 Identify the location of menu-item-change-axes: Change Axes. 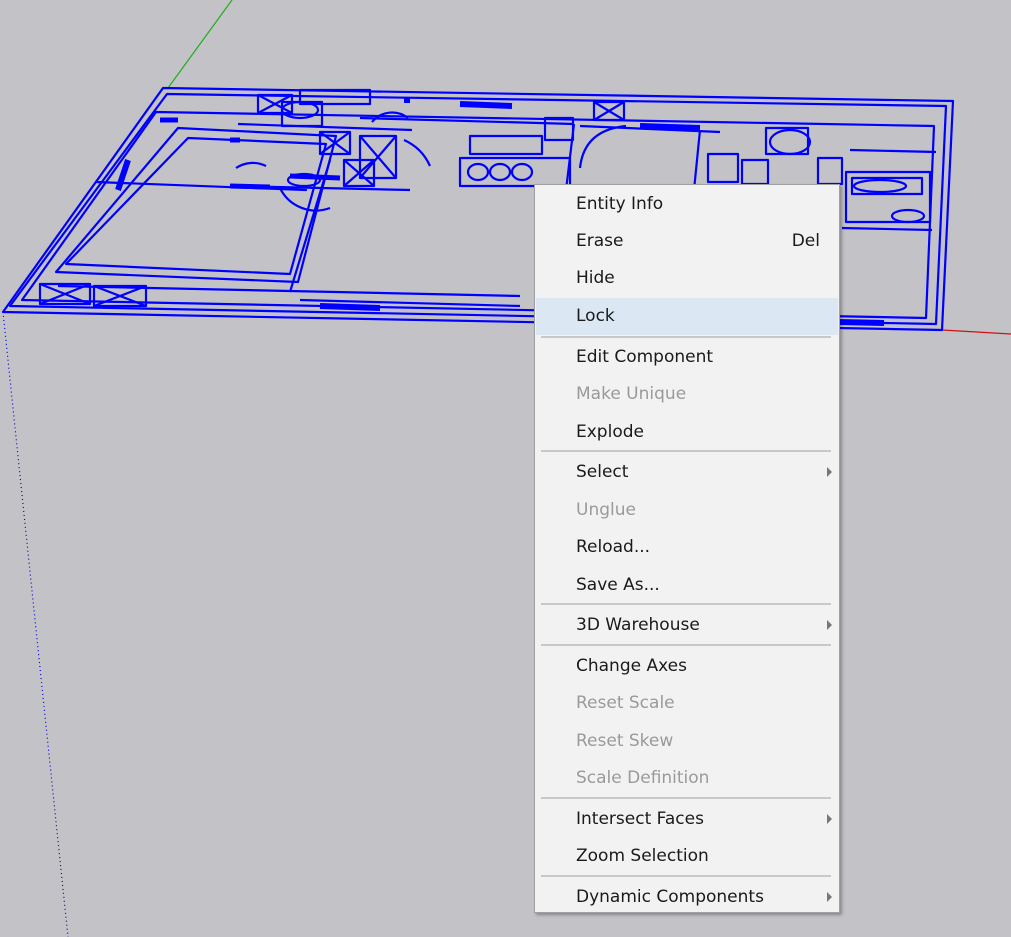
(687, 666).